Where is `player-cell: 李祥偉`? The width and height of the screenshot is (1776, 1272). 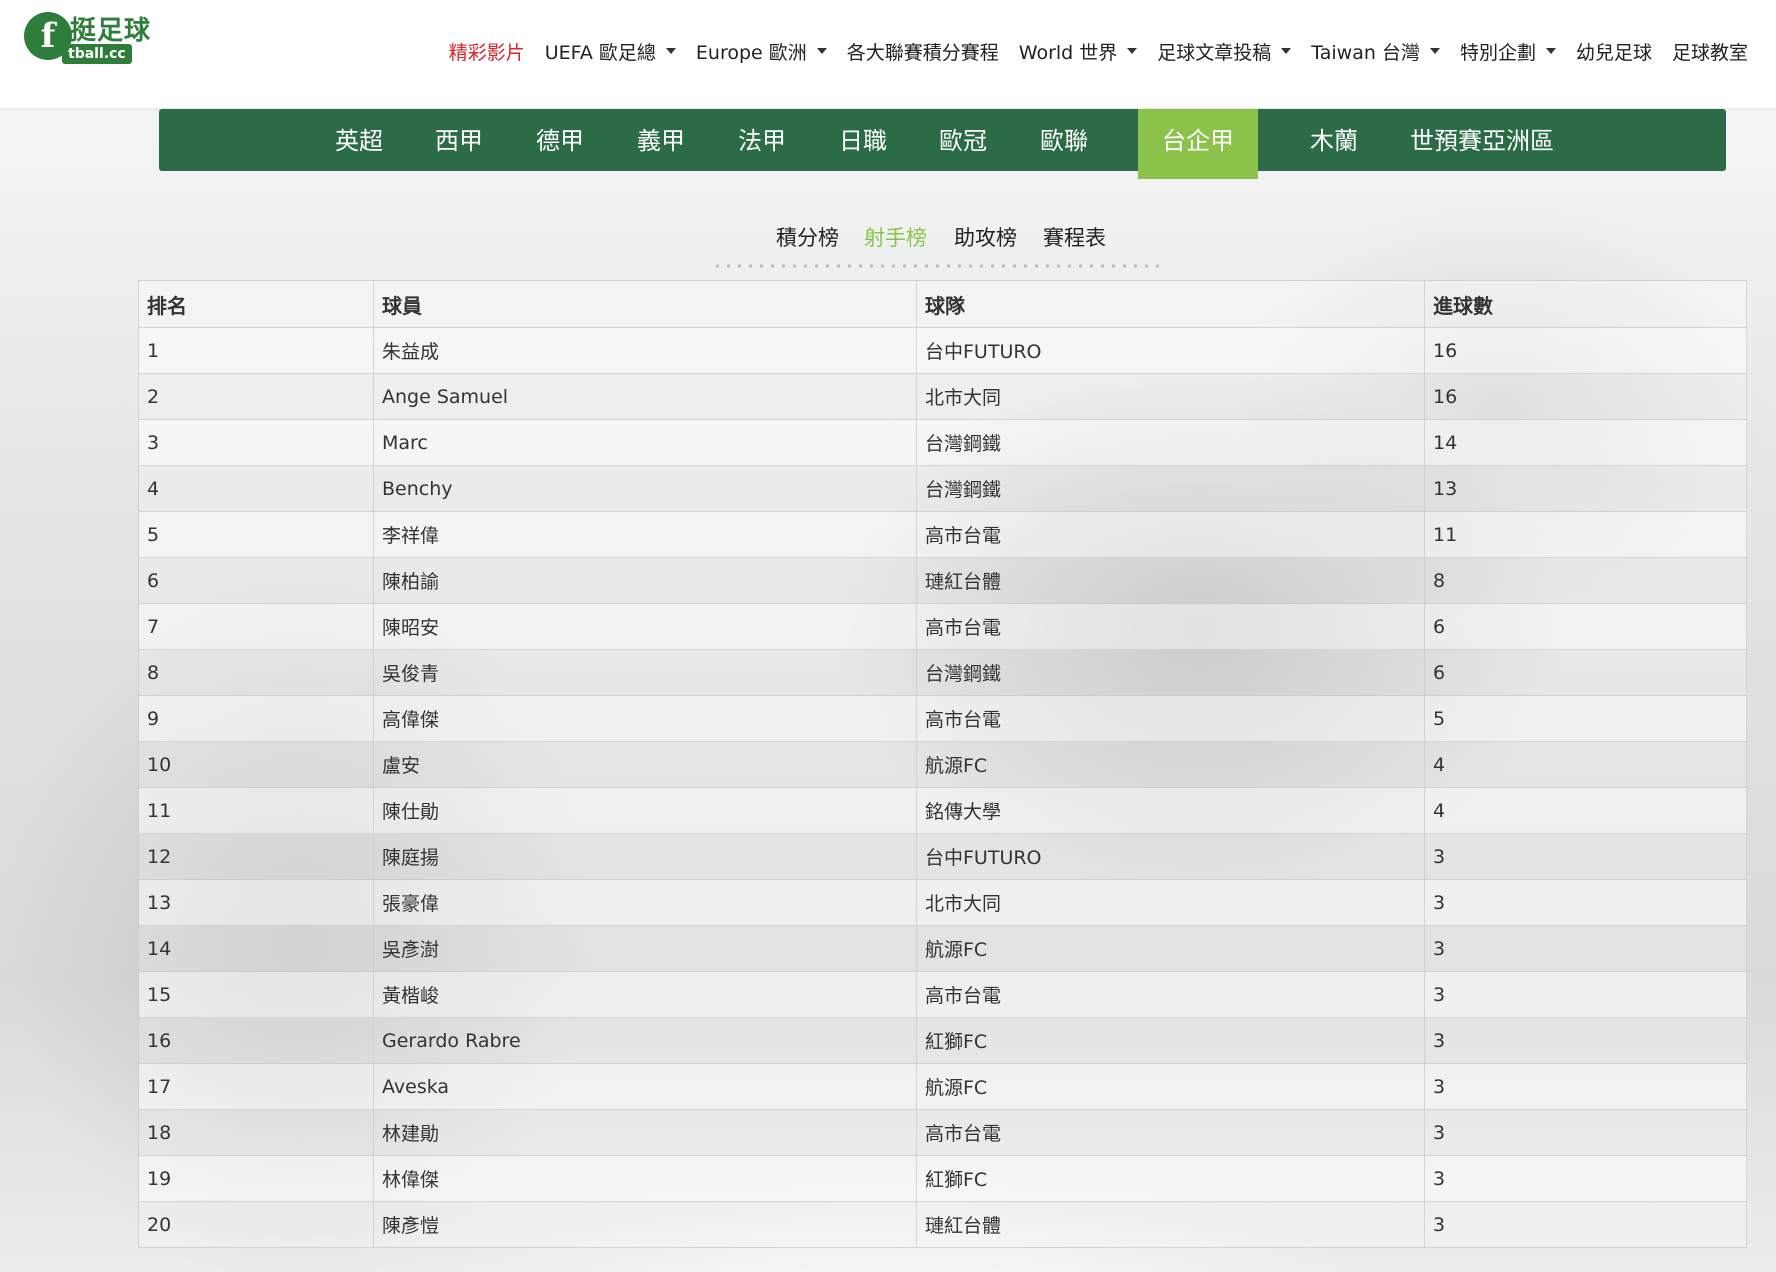 player-cell: 李祥偉 is located at coordinates (645, 534).